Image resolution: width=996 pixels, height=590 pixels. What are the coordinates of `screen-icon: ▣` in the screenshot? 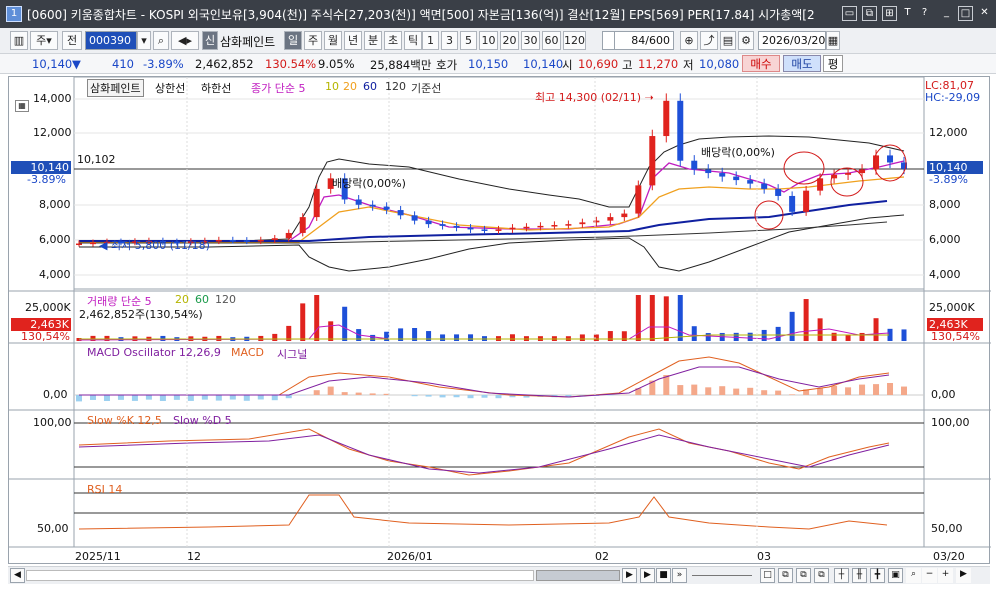 It's located at (895, 575).